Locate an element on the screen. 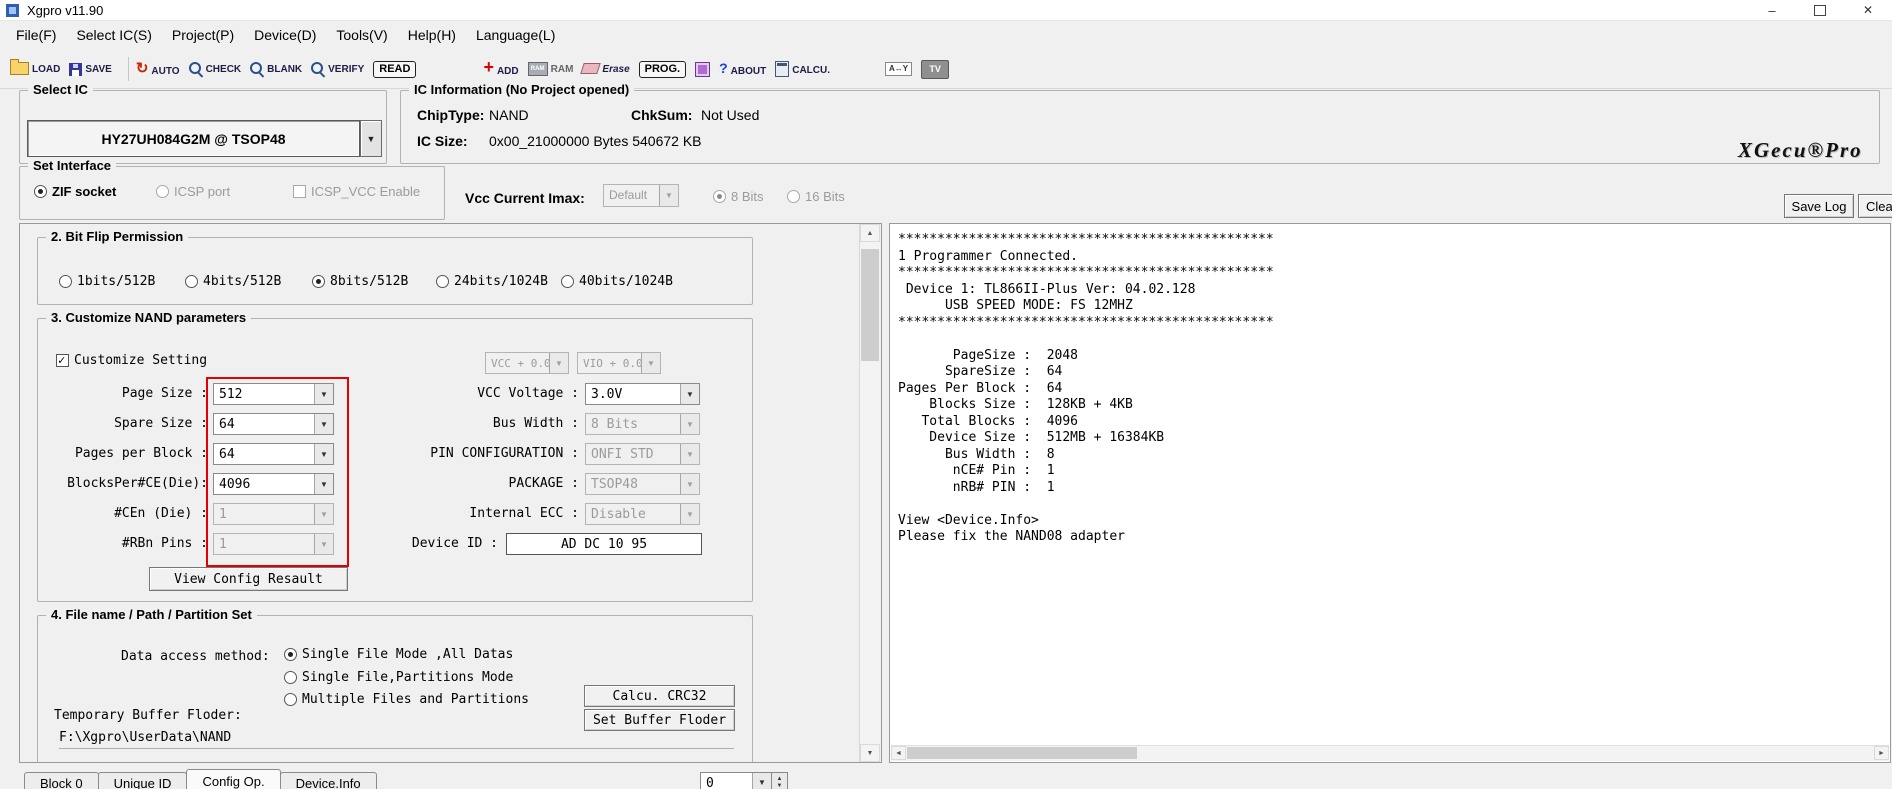 The width and height of the screenshot is (1892, 789). check-id-button: CHECK is located at coordinates (214, 69).